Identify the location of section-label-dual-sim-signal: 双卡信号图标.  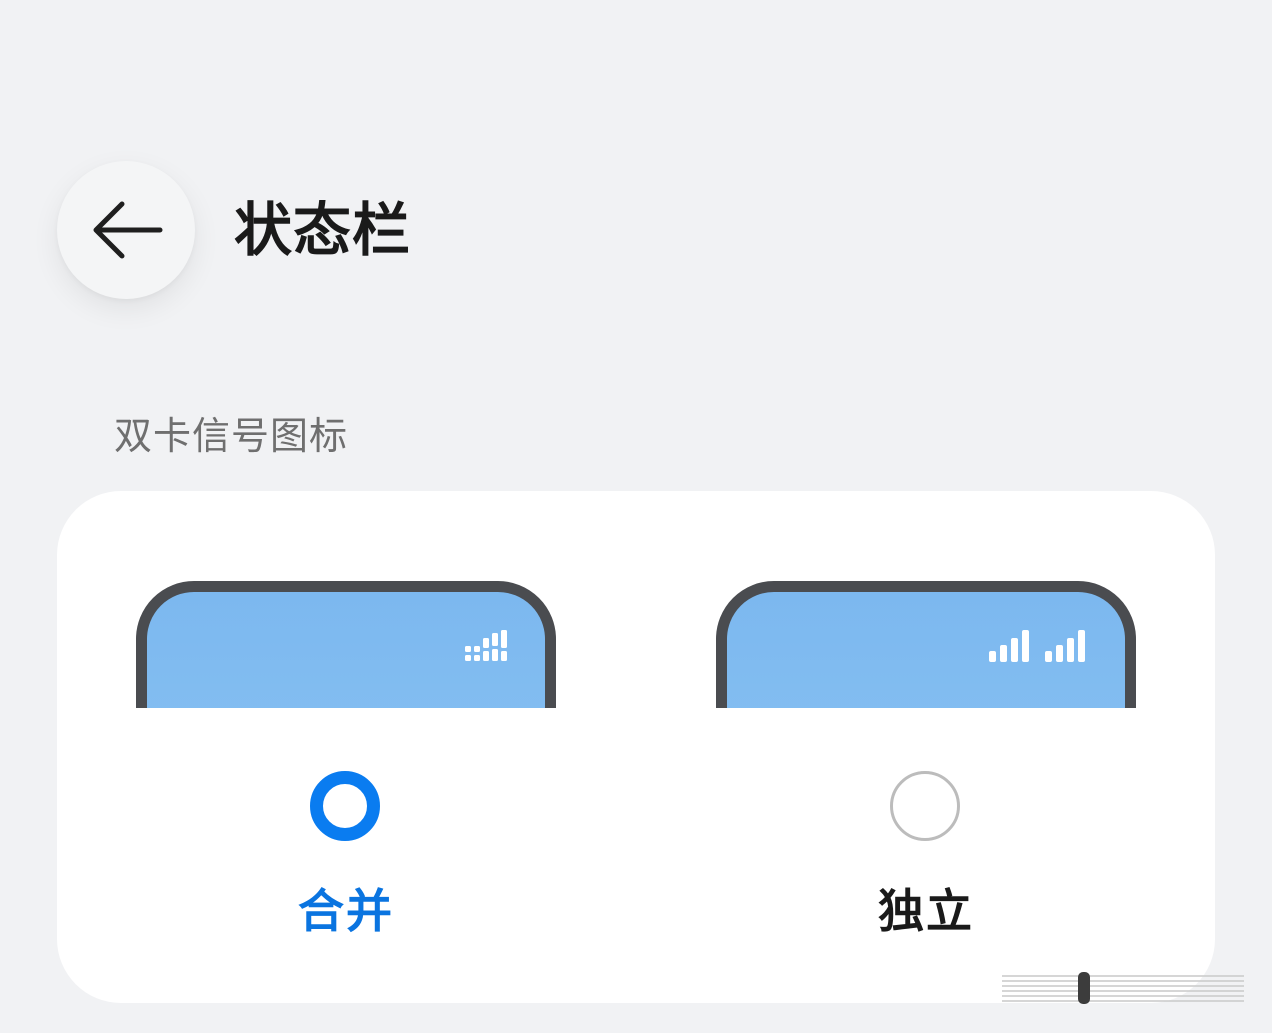
(231, 436).